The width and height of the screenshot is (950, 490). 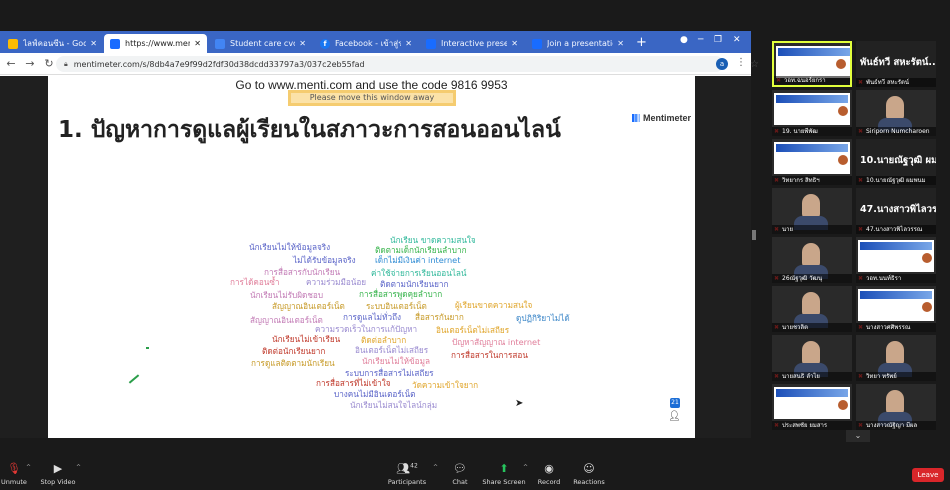 I want to click on reactions-button: ☺ Reactions, so click(x=589, y=474).